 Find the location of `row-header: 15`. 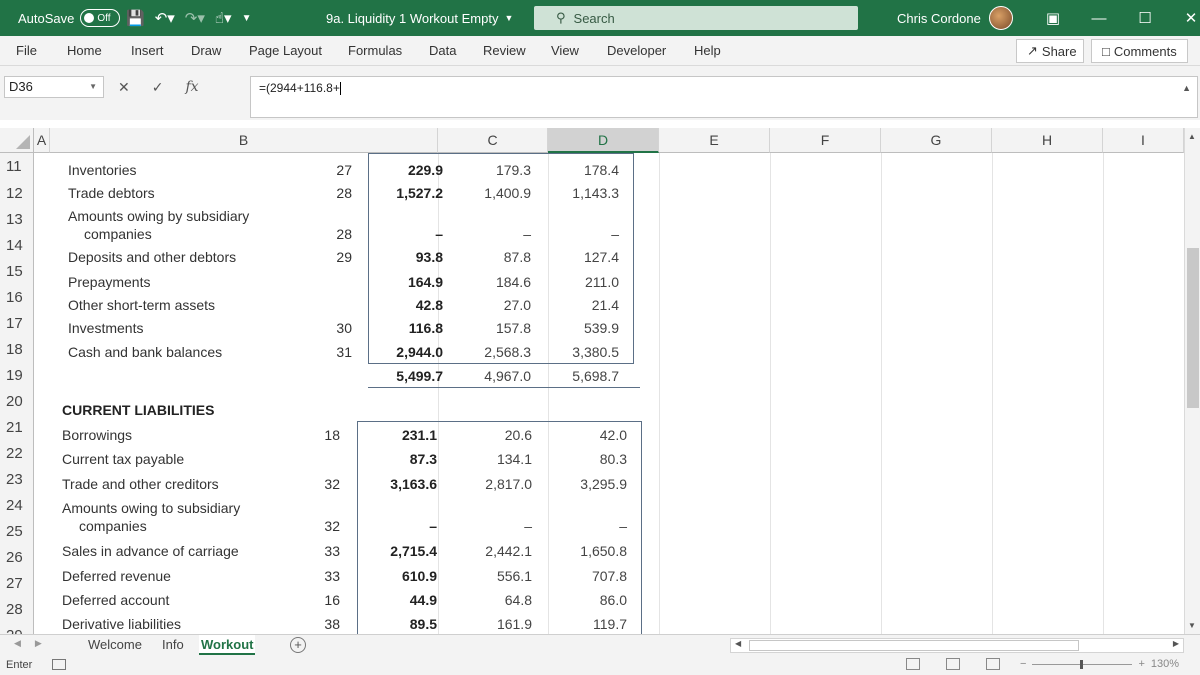

row-header: 15 is located at coordinates (17, 272).